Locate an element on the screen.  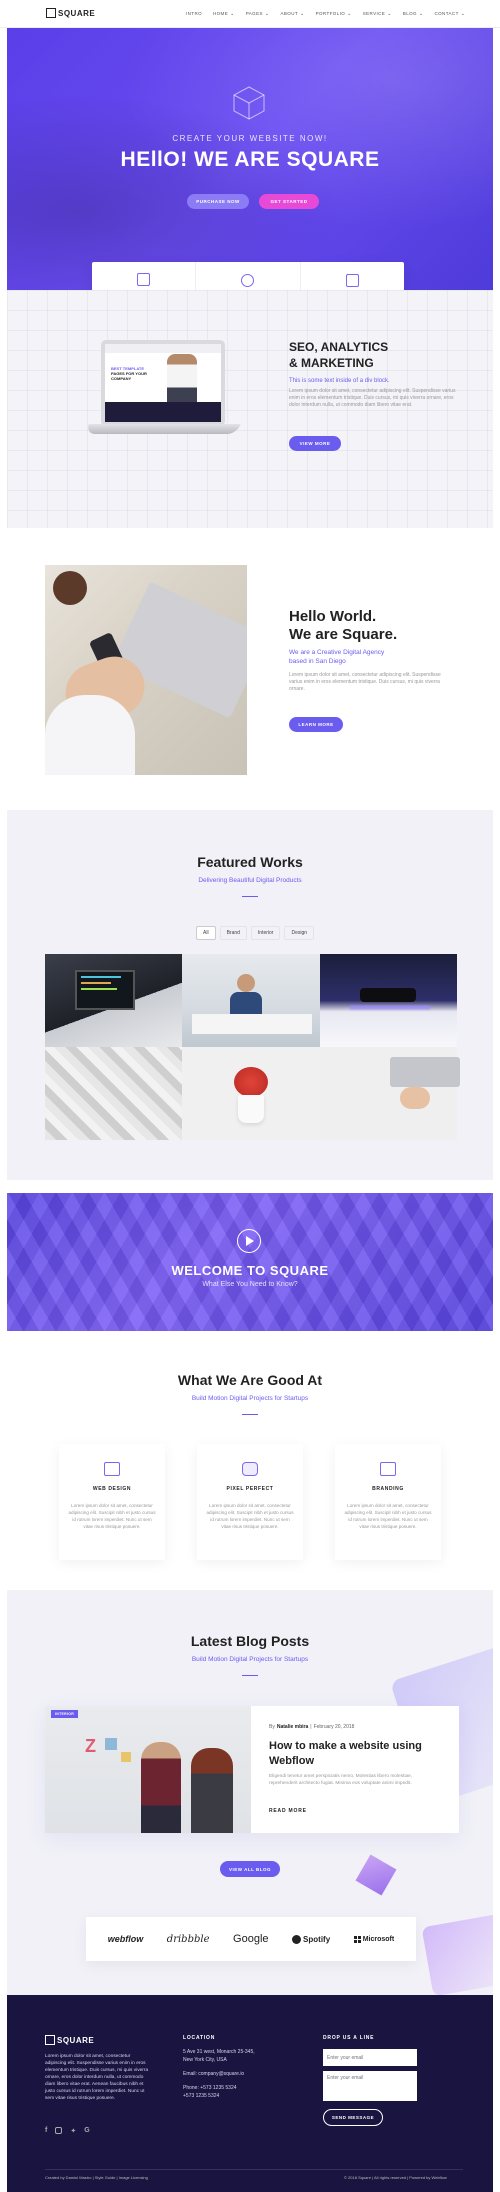
facebook-icon: f is located at coordinates (46, 2131).